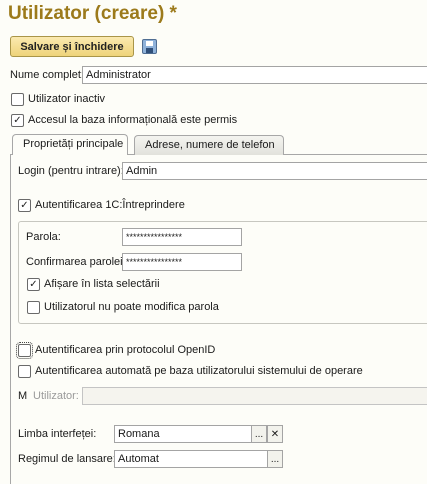  Describe the element at coordinates (254, 75) in the screenshot. I see `full-name-field: Administrator` at that location.